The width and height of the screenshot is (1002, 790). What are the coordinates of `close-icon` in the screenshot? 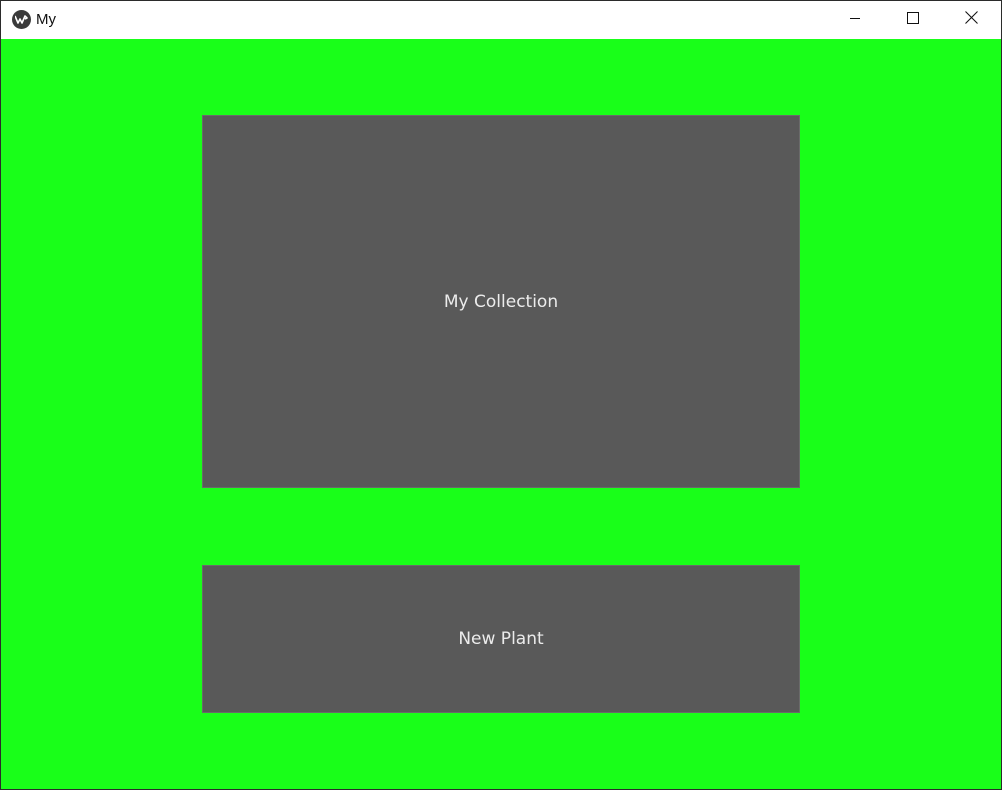 It's located at (971, 20).